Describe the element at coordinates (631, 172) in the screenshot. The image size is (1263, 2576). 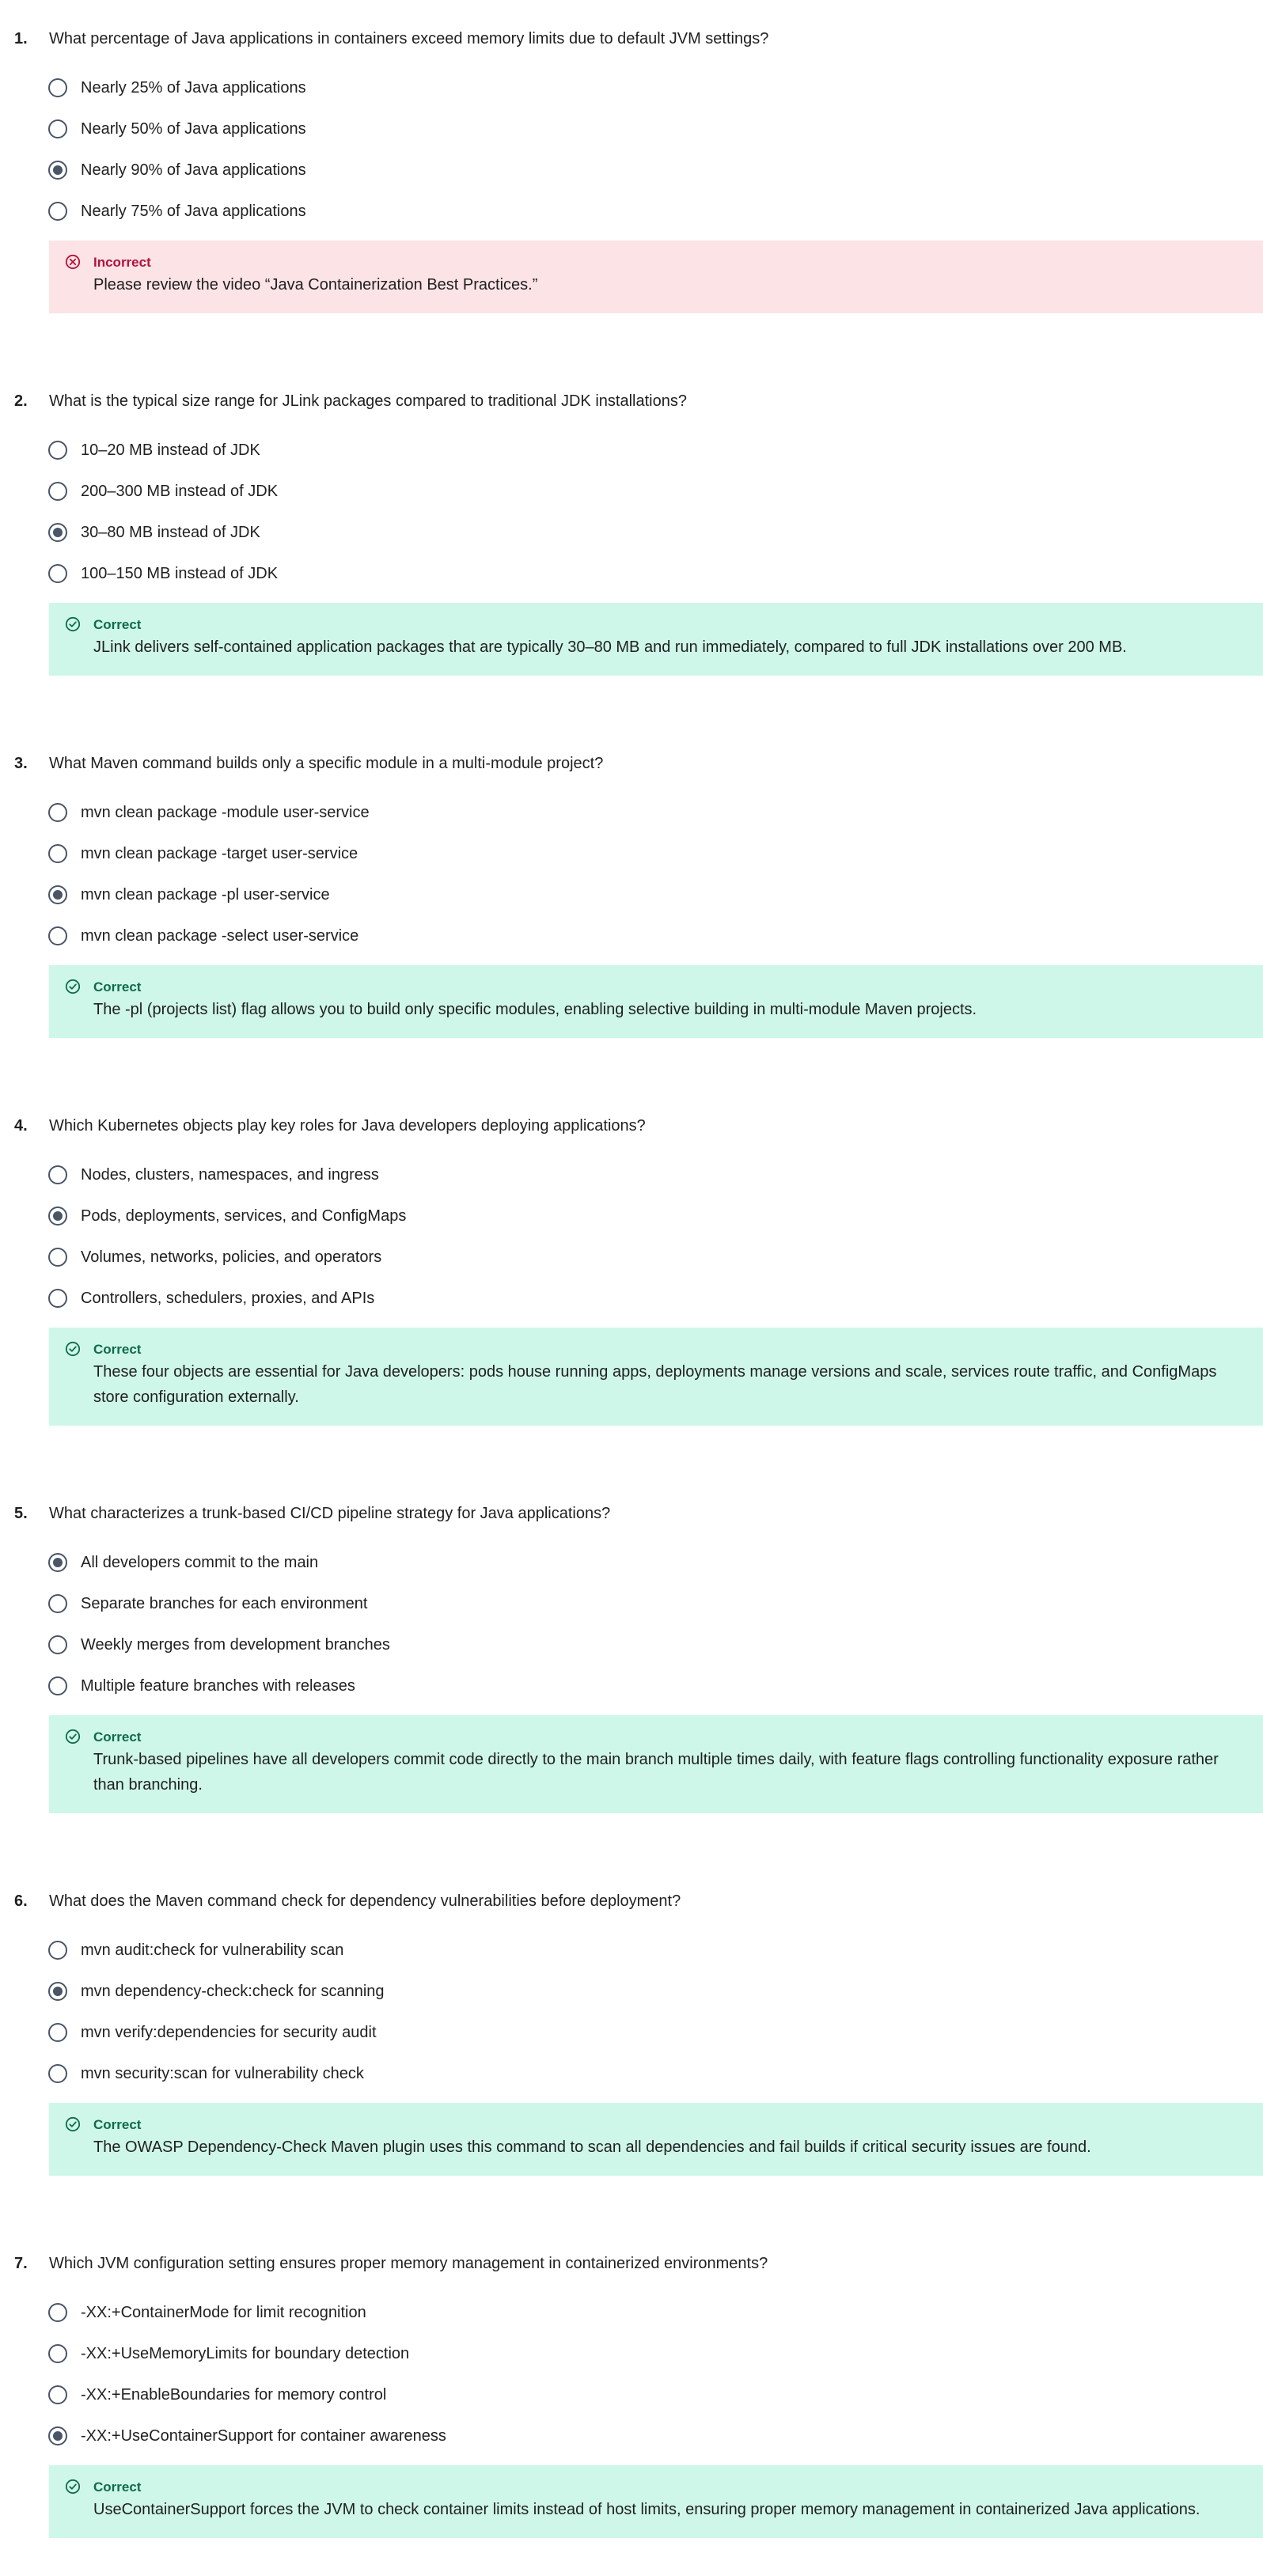
I see `answer-option: Nearly 90% of Java applications` at that location.